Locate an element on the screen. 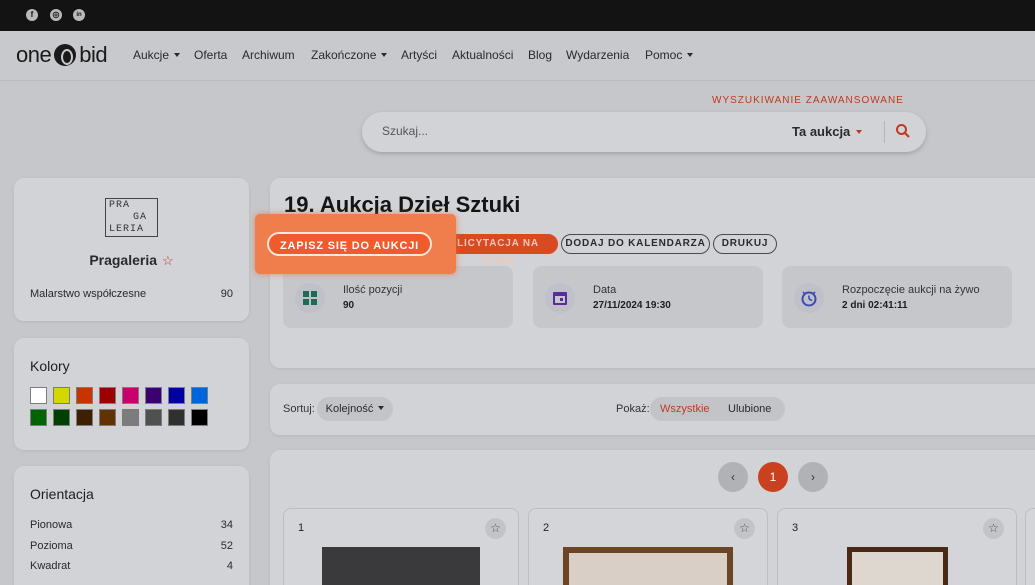 Image resolution: width=1035 pixels, height=585 pixels. site-logo: one bid is located at coordinates (62, 55).